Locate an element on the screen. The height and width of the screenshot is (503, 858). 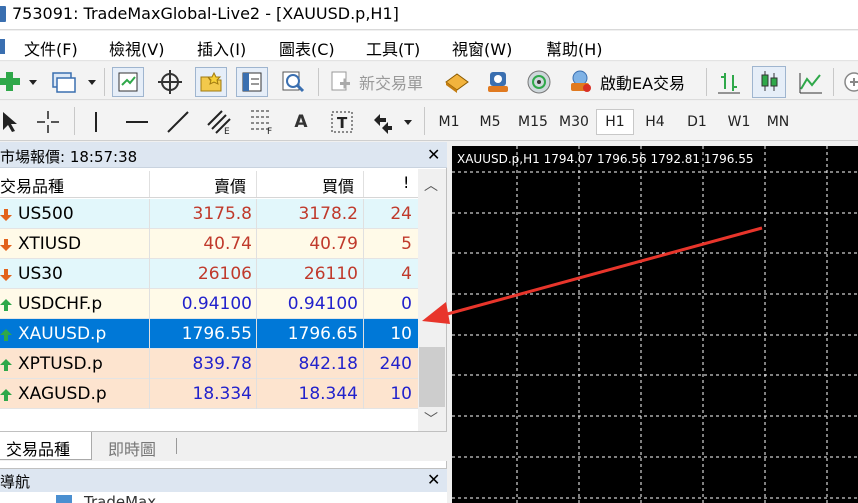
text-label-icon: T is located at coordinates (342, 122).